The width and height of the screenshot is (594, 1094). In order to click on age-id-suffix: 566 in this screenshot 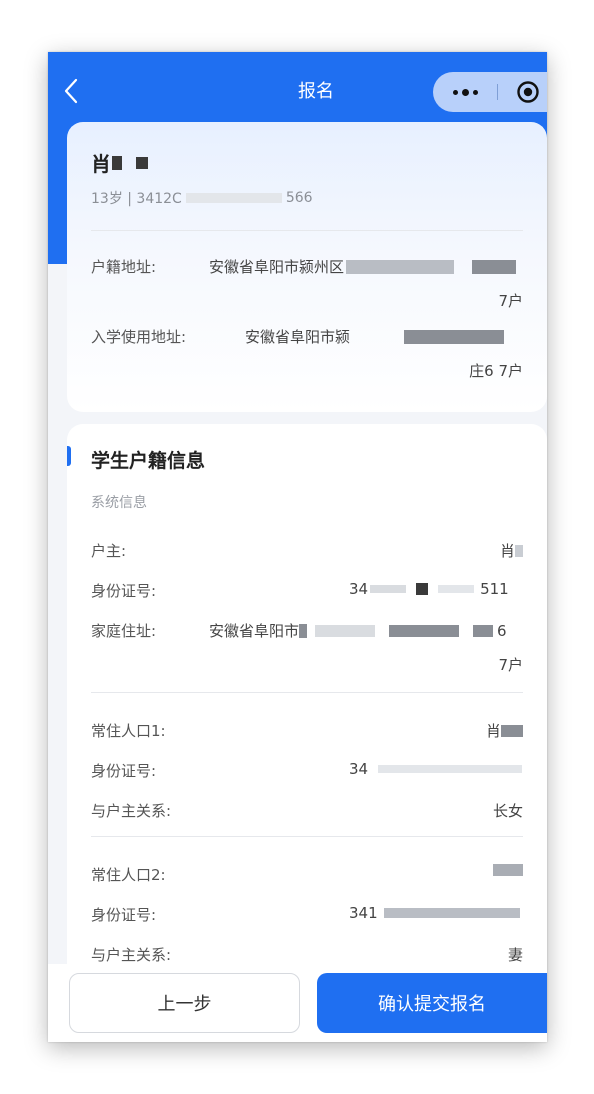, I will do `click(299, 198)`.